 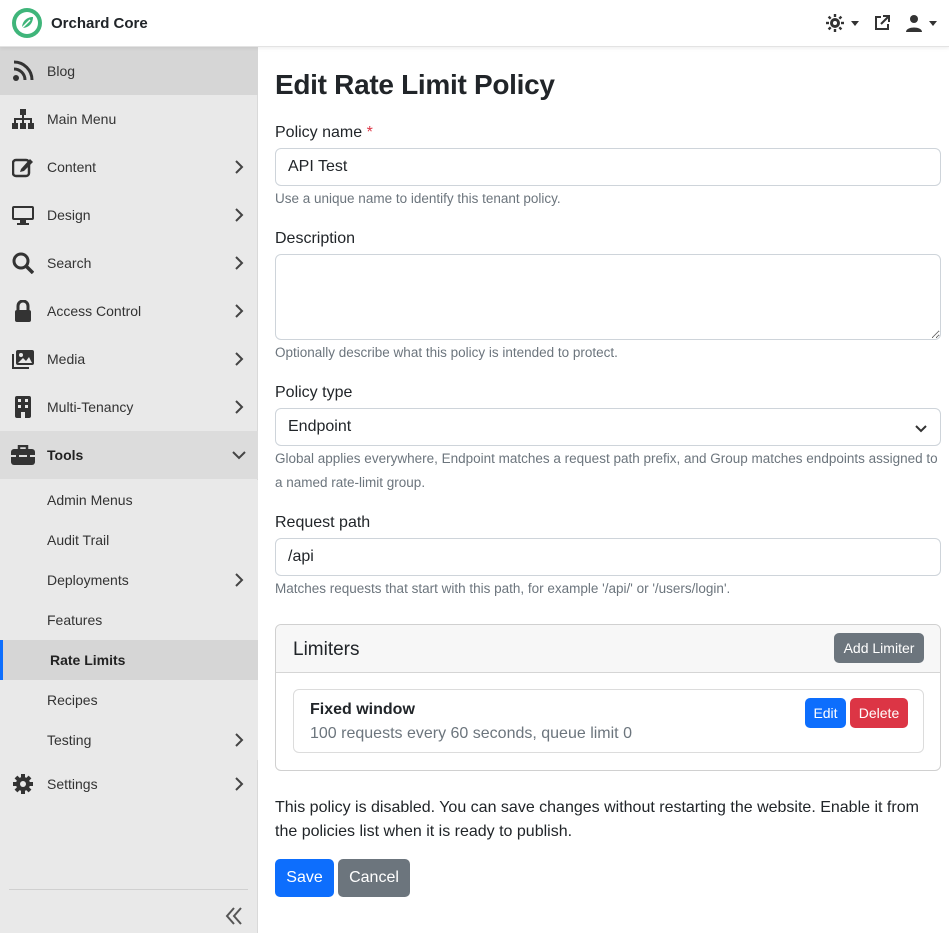 I want to click on sitemap-icon, so click(x=23, y=119).